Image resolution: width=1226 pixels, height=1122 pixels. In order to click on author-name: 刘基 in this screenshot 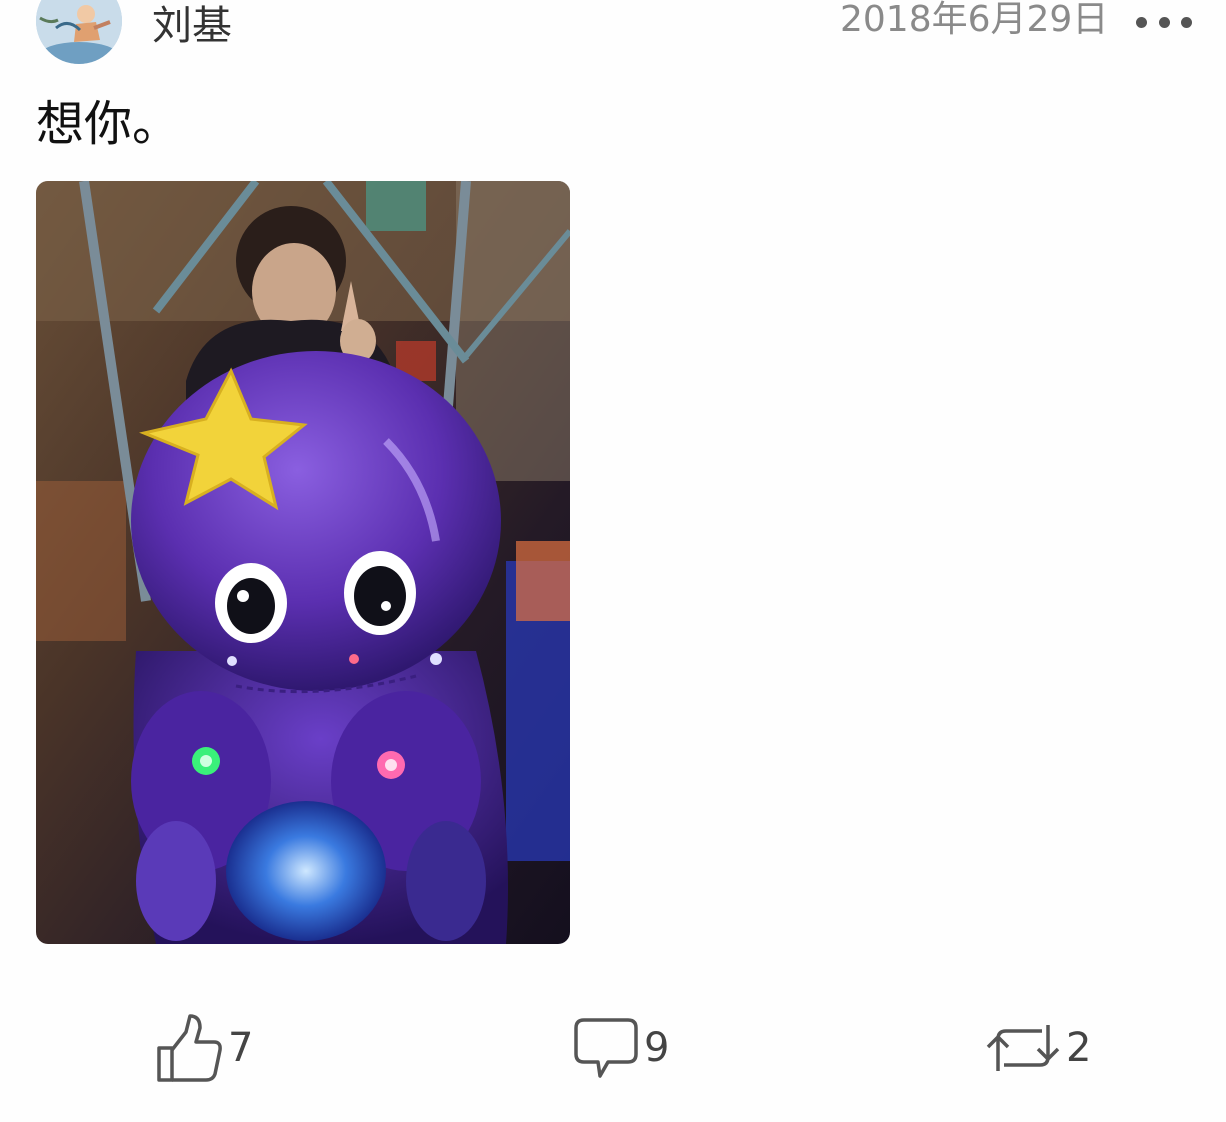, I will do `click(192, 26)`.